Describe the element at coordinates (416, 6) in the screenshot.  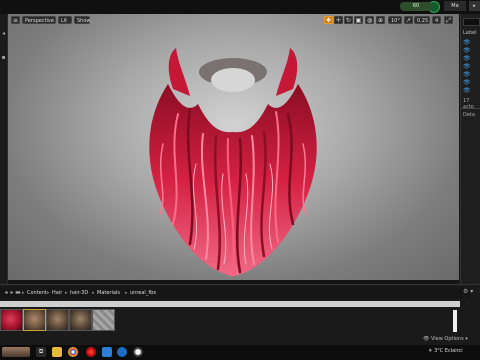
I see `fps-indicator: 60` at that location.